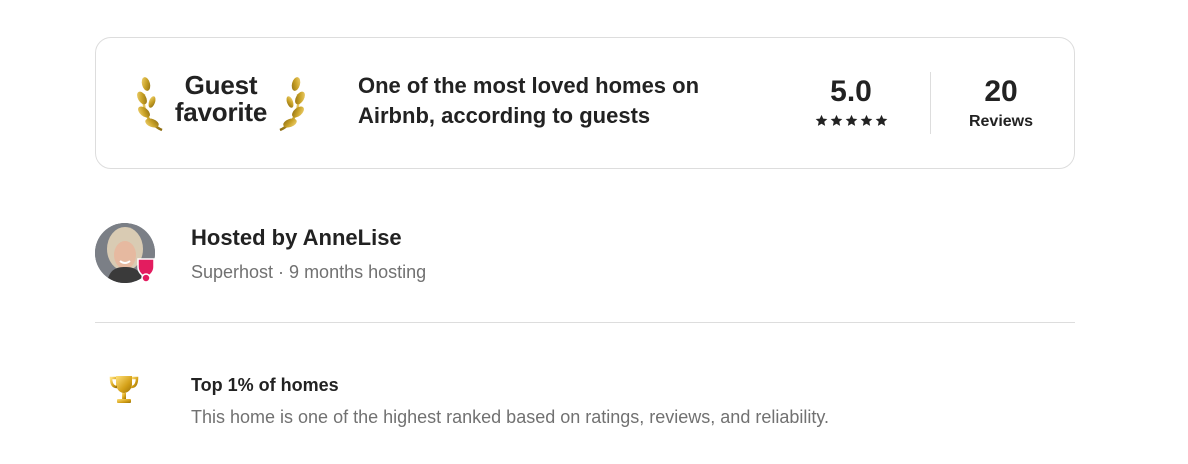 This screenshot has height=464, width=1188. Describe the element at coordinates (930, 103) in the screenshot. I see `card-divider` at that location.